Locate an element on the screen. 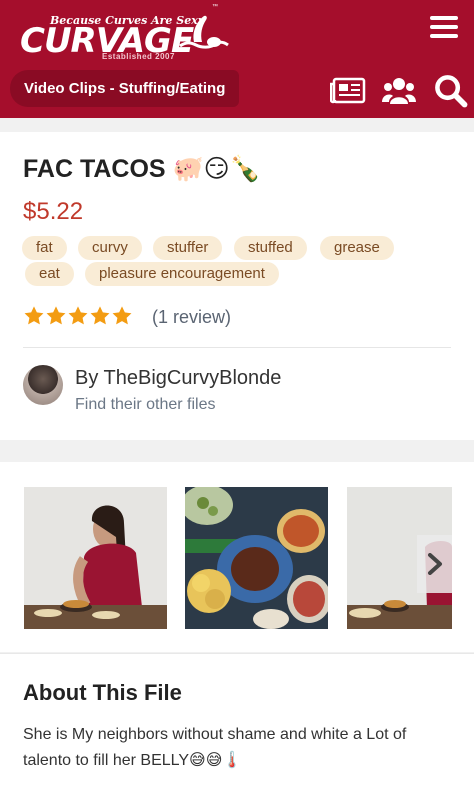 The width and height of the screenshot is (474, 786). tag-chip: stuffed is located at coordinates (270, 248).